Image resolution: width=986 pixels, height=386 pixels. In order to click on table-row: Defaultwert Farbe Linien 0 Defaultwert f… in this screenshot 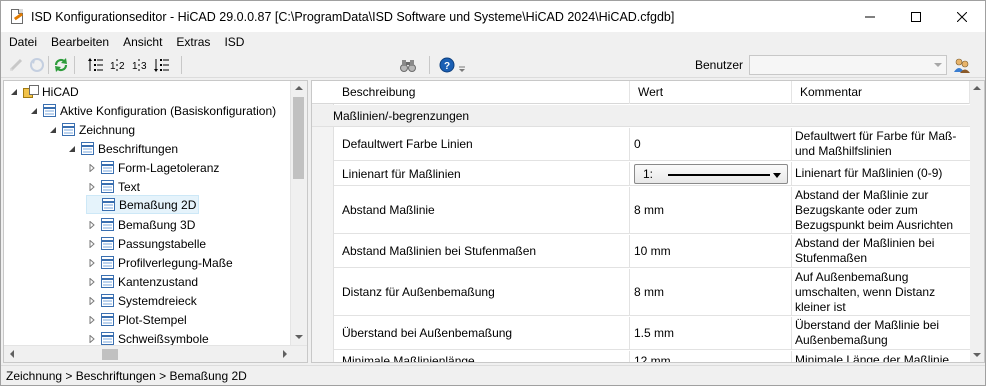, I will do `click(652, 144)`.